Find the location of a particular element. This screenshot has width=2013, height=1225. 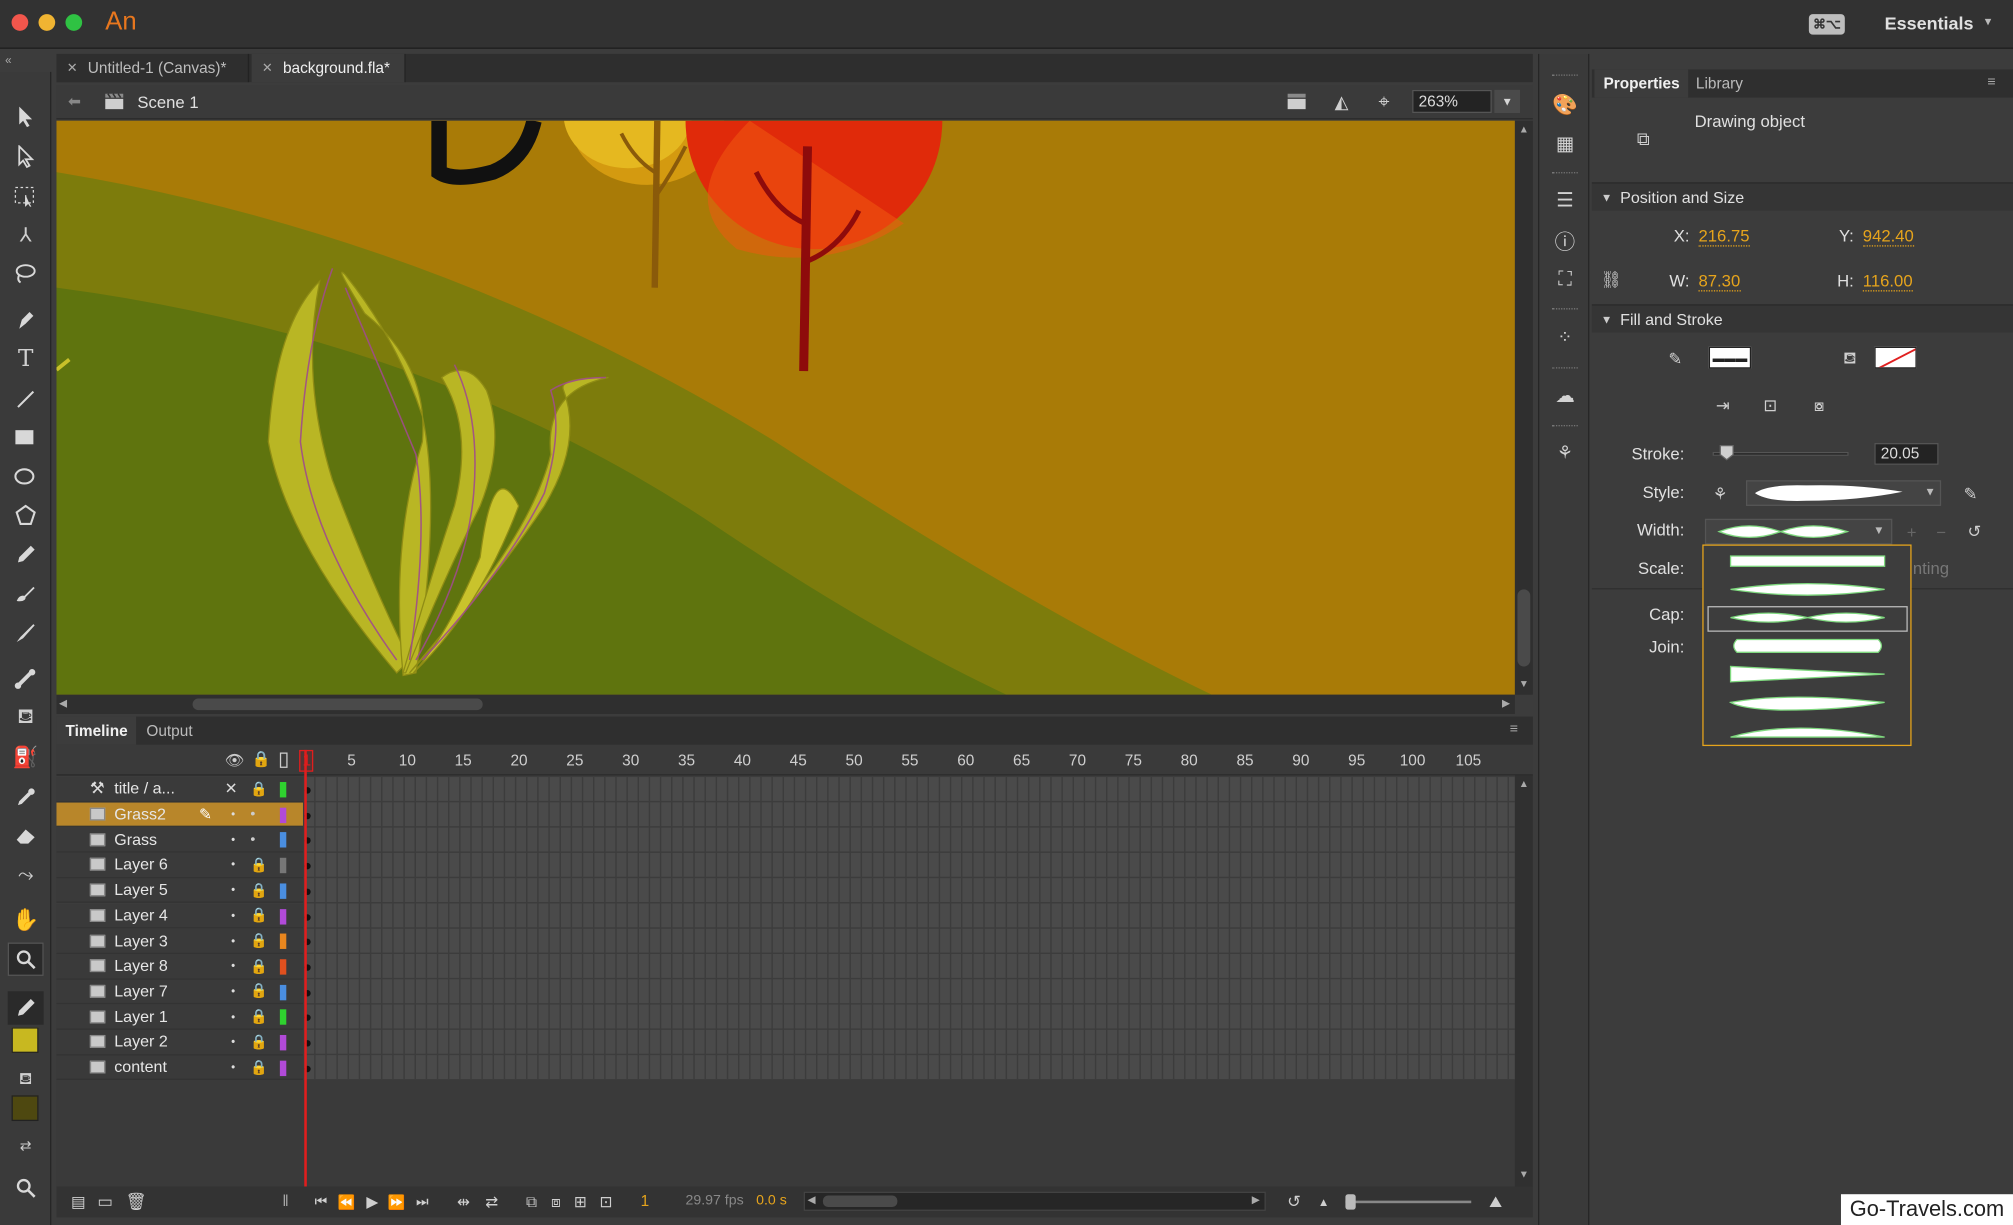

frame-number: 65 is located at coordinates (1021, 760).